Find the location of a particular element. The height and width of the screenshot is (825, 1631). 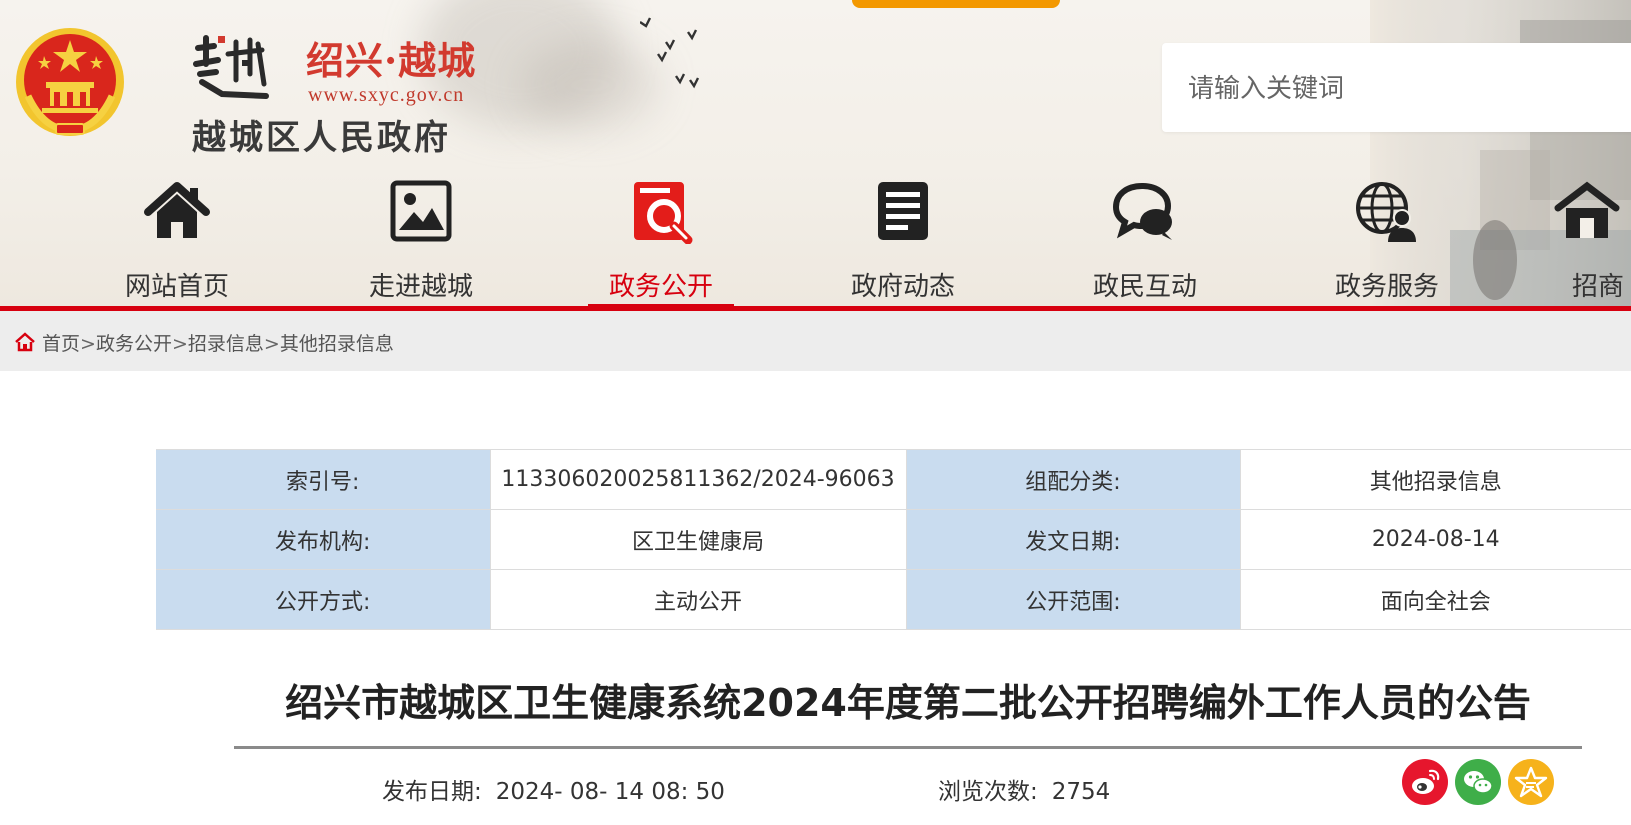

table-row: 发布机构: 区卫生健康局 发文日期: 2024-08-14 is located at coordinates (893, 539).